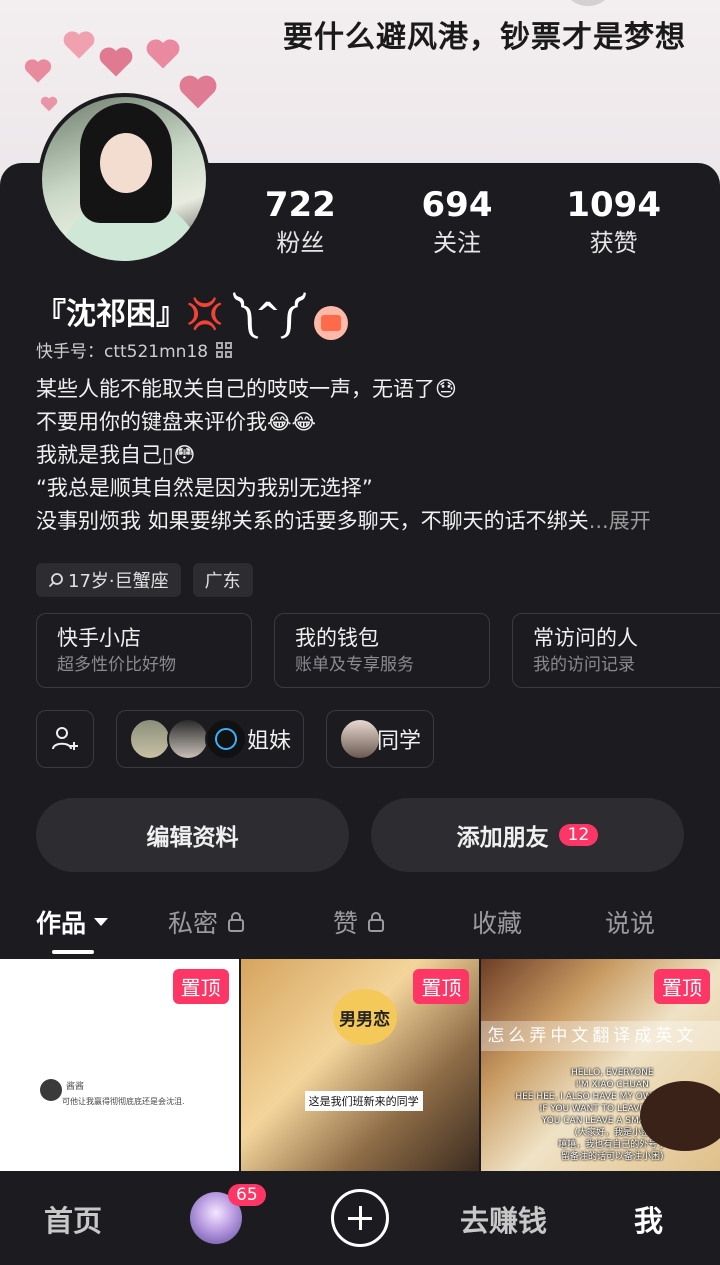 This screenshot has width=720, height=1265. What do you see at coordinates (680, 1116) in the screenshot?
I see `tile-image` at bounding box center [680, 1116].